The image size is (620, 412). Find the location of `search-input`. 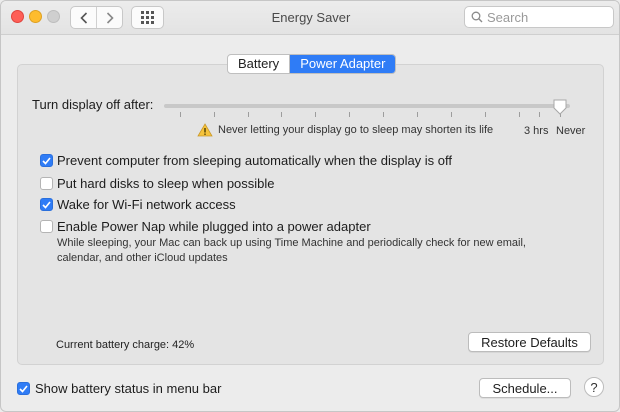

search-input is located at coordinates (547, 17).